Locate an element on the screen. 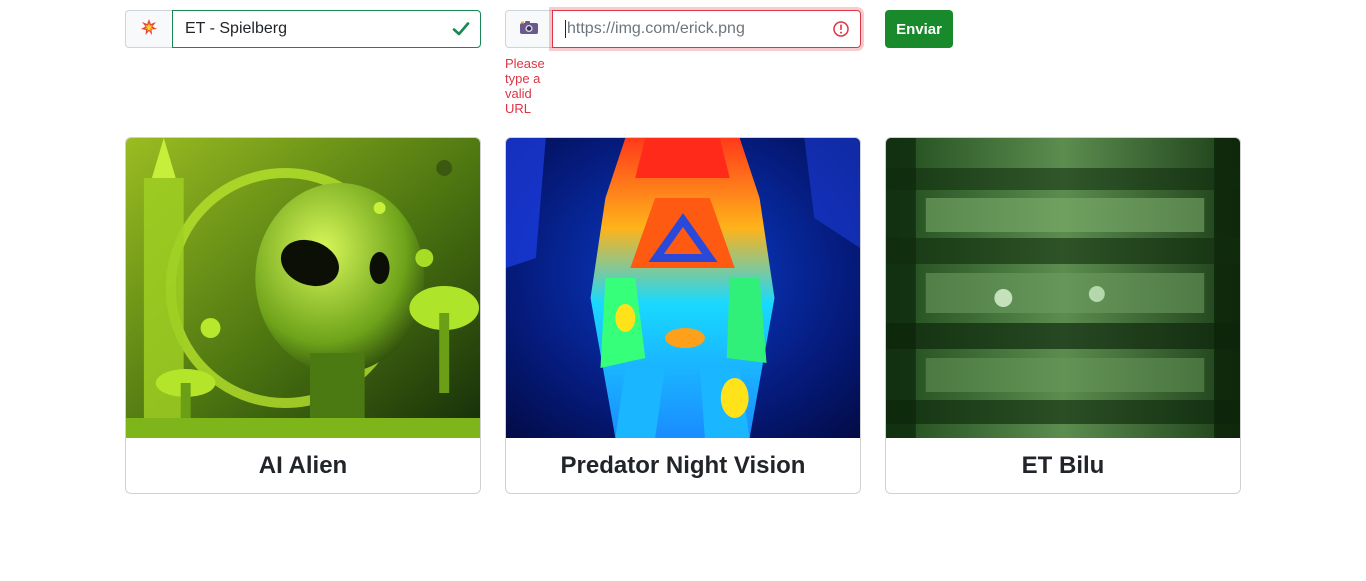  title-addon is located at coordinates (148, 29).